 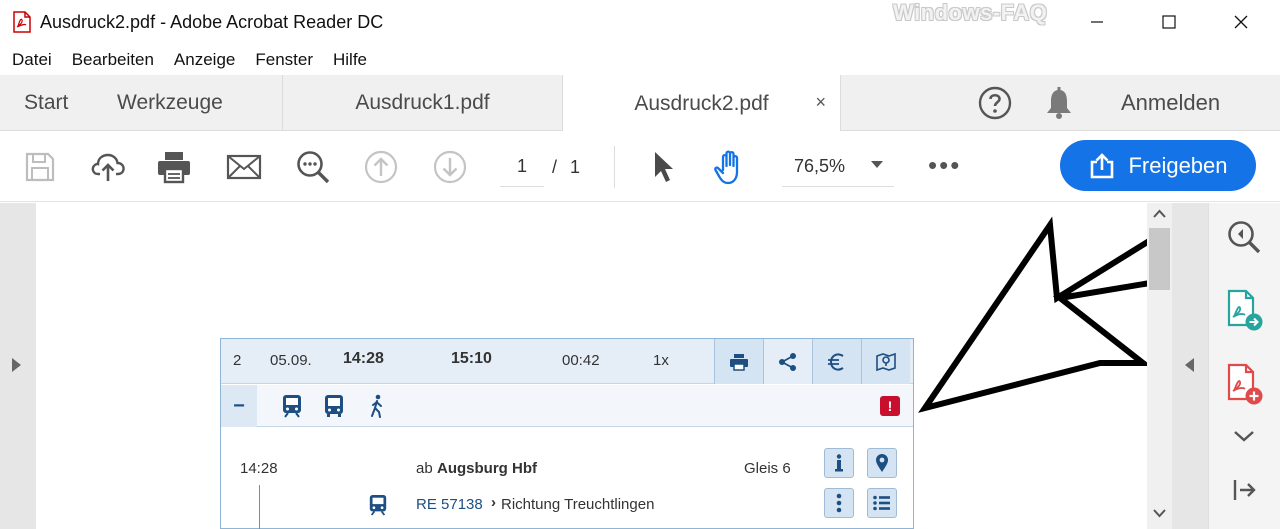 What do you see at coordinates (174, 167) in the screenshot?
I see `print-button` at bounding box center [174, 167].